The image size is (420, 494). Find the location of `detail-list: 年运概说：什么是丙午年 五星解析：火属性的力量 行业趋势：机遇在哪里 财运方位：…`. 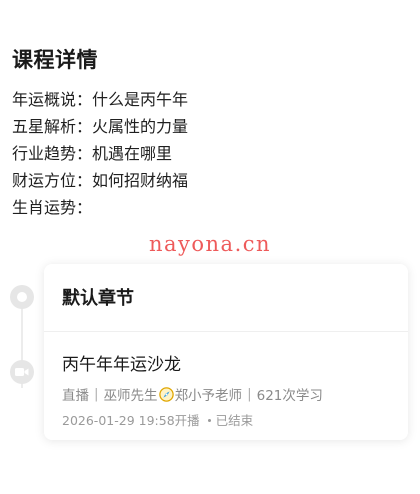

detail-list: 年运概说：什么是丙午年 五星解析：火属性的力量 行业趋势：机遇在哪里 财运方位：… is located at coordinates (100, 153).